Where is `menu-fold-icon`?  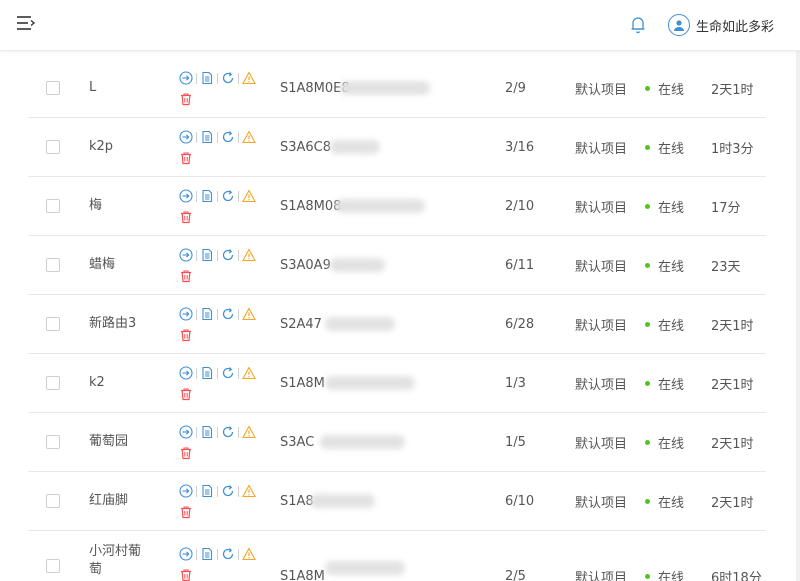 menu-fold-icon is located at coordinates (26, 24).